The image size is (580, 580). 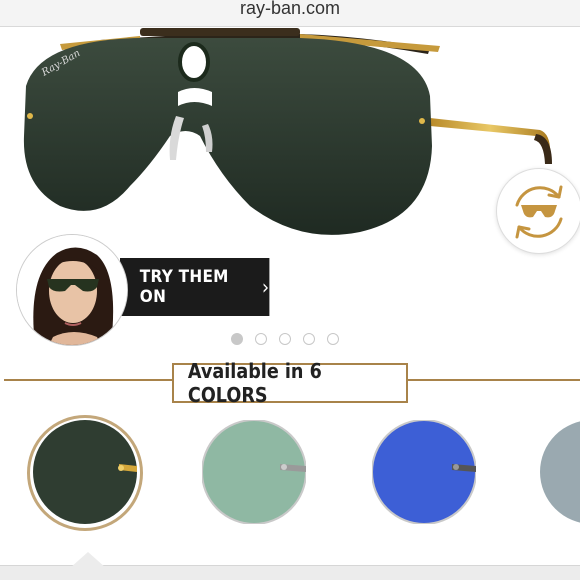 I want to click on color-swatch-blue, so click(x=424, y=474).